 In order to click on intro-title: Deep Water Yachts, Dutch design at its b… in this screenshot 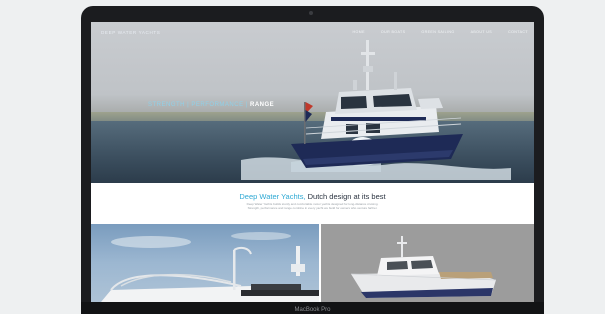, I will do `click(312, 196)`.